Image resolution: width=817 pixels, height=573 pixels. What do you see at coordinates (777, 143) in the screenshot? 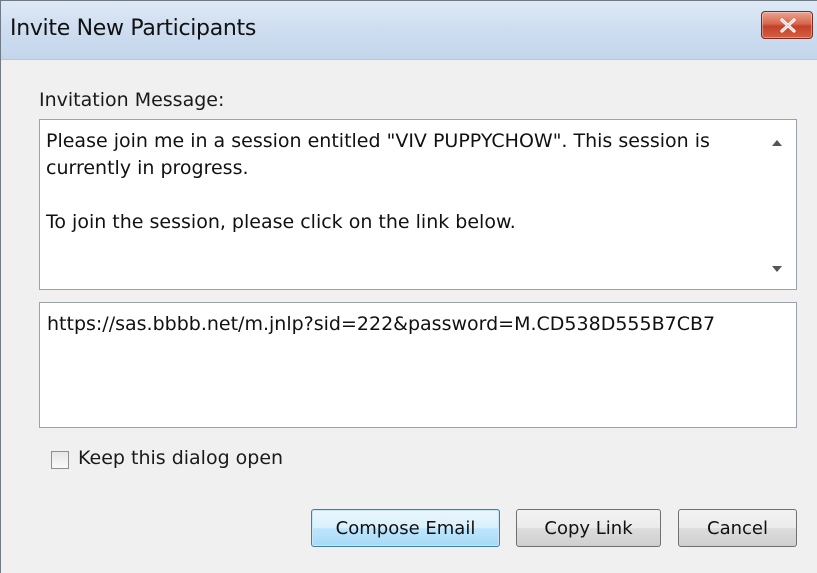
I see `scroll-up-icon` at bounding box center [777, 143].